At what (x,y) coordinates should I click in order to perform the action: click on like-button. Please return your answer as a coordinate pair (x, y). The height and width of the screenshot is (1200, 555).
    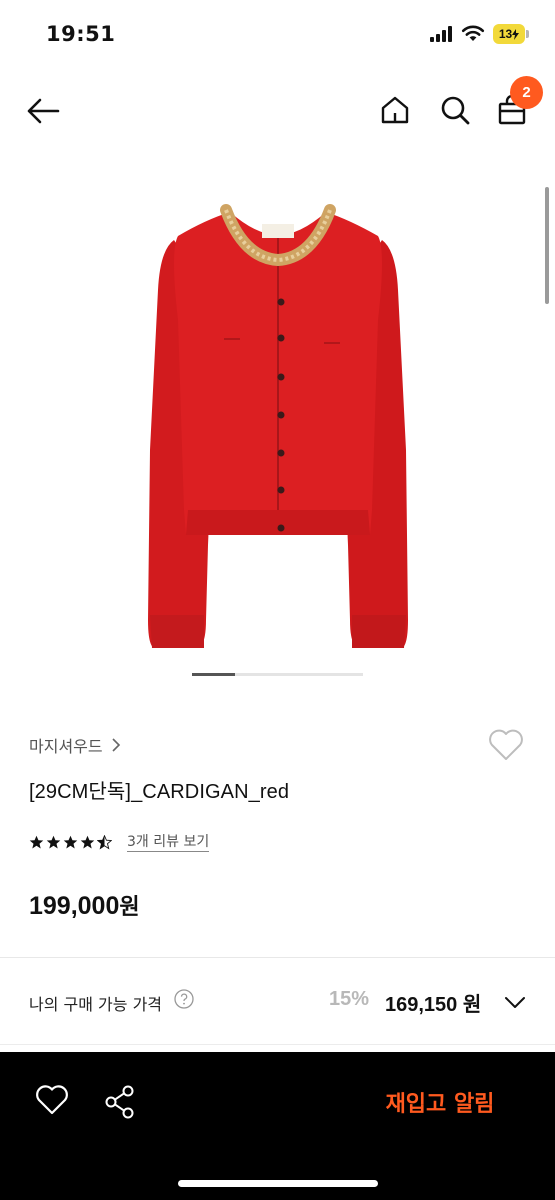
    Looking at the image, I should click on (52, 1101).